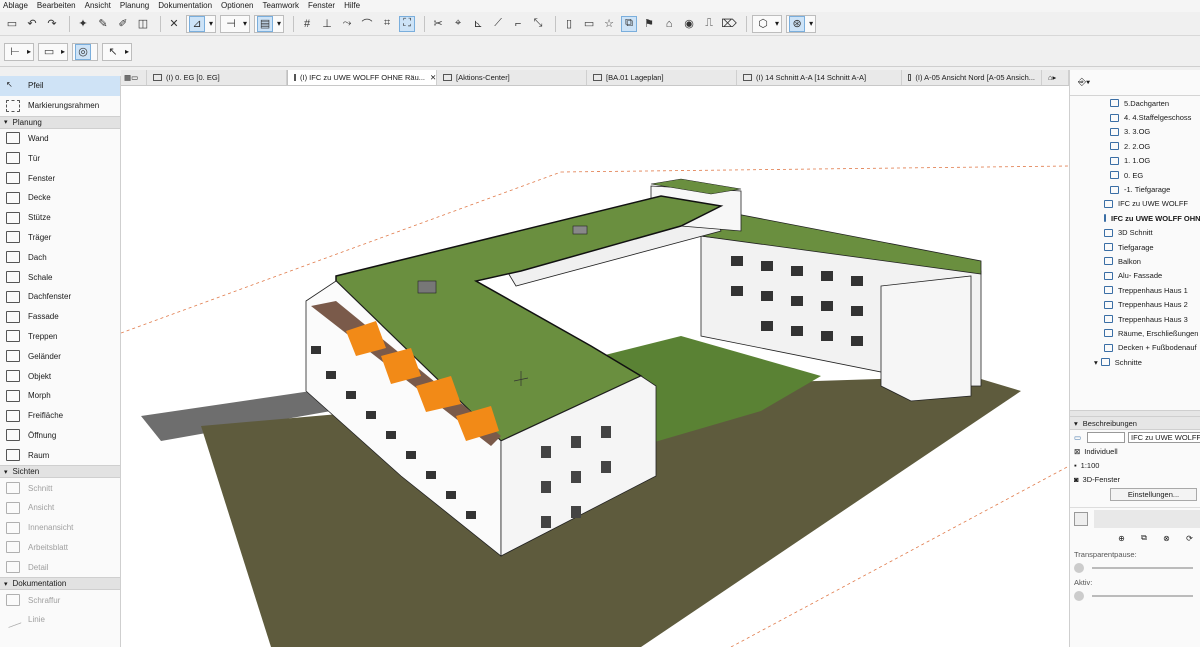  Describe the element at coordinates (1135, 204) in the screenshot. I see `tree-node: IFC zu UWE WOLFF` at that location.